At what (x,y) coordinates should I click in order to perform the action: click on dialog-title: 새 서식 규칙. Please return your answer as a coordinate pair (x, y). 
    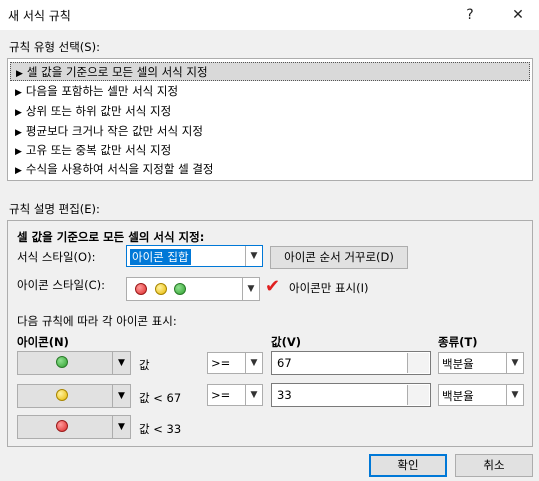
    Looking at the image, I should click on (39, 16).